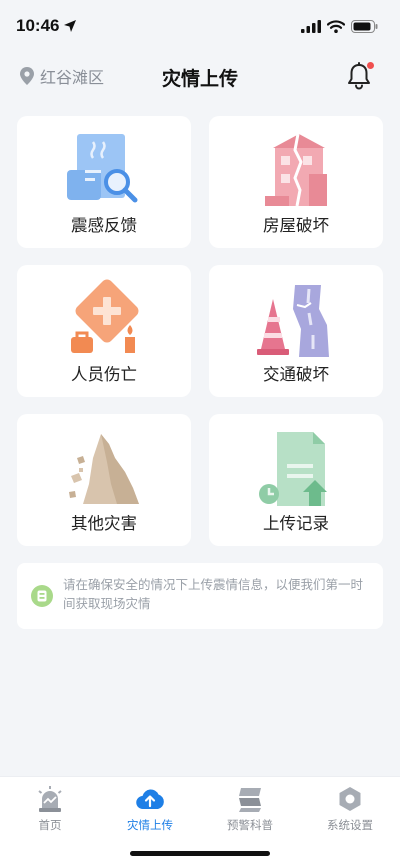 Image resolution: width=400 pixels, height=865 pixels. I want to click on tip-text: 请在确保安全的情况下上传震情信息，以便我们第一时间获取现场灾情, so click(213, 594).